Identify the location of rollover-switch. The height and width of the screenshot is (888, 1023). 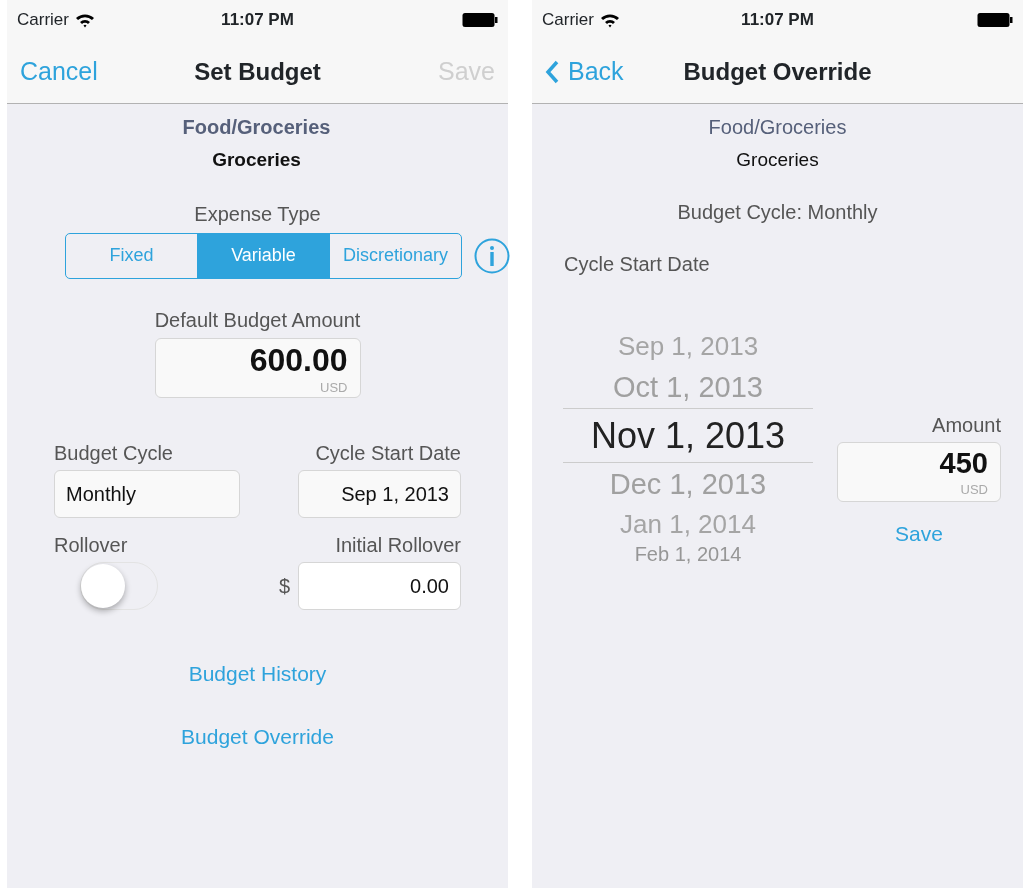
(119, 585).